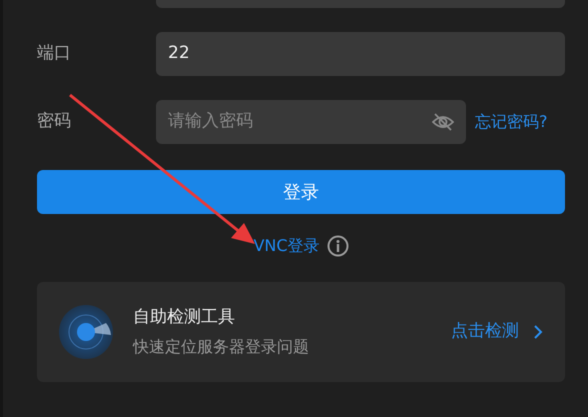 Image resolution: width=588 pixels, height=417 pixels. What do you see at coordinates (300, 122) in the screenshot?
I see `password-input: 请输入密码` at bounding box center [300, 122].